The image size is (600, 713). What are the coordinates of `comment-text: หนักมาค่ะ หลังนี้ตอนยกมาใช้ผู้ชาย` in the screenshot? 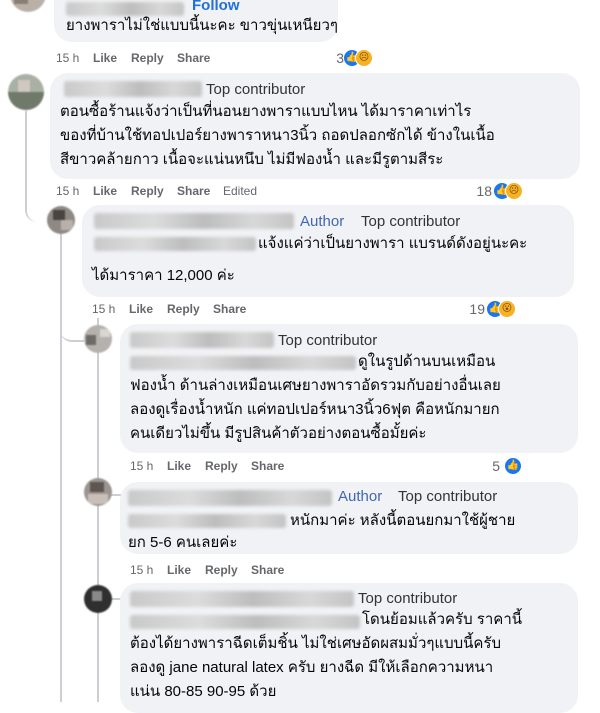 It's located at (403, 520).